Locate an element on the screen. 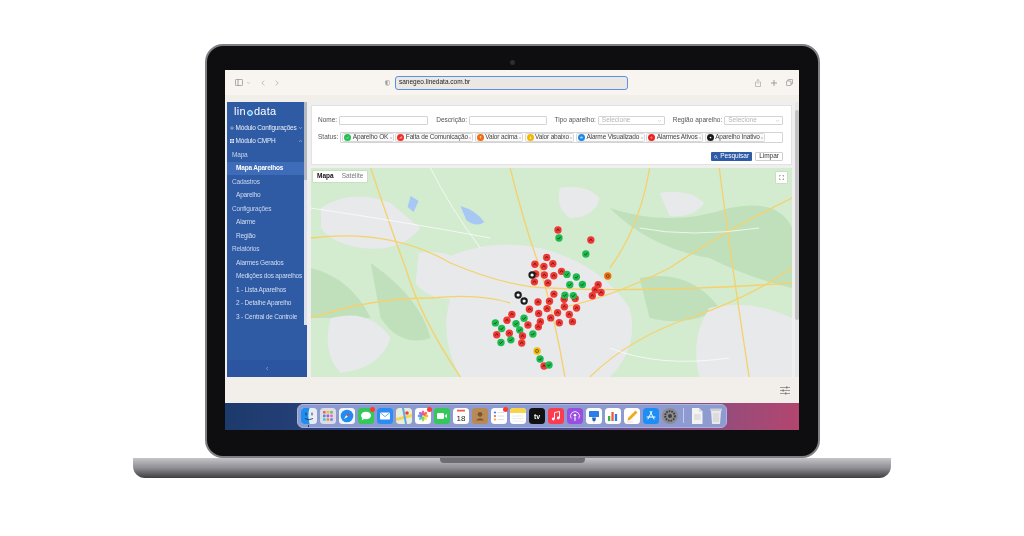 This screenshot has width=1024, height=536. pen-app-icon is located at coordinates (631, 416).